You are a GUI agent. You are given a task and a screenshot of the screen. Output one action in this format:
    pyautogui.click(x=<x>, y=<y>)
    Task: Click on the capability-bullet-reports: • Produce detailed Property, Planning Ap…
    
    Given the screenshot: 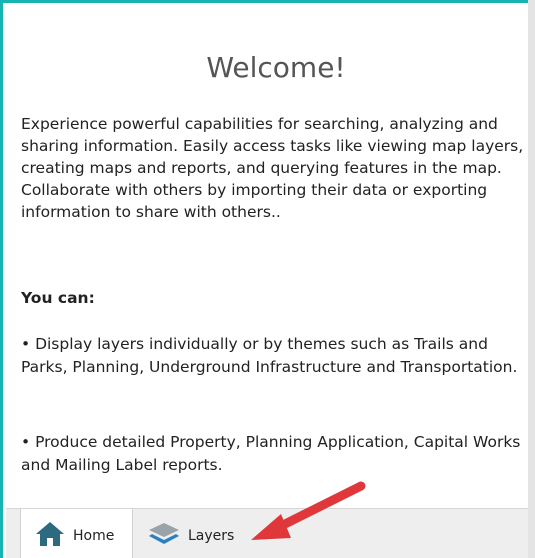 What is the action you would take?
    pyautogui.click(x=271, y=453)
    